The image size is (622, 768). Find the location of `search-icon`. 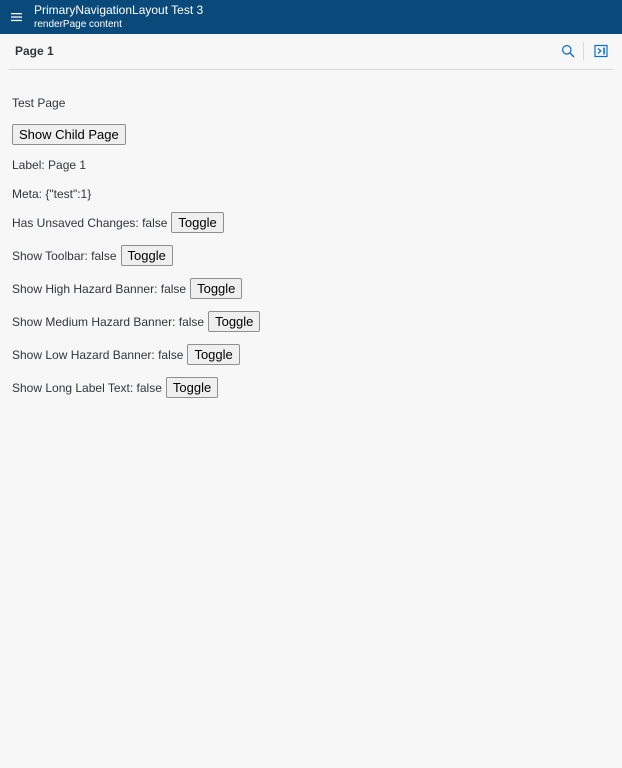

search-icon is located at coordinates (568, 51).